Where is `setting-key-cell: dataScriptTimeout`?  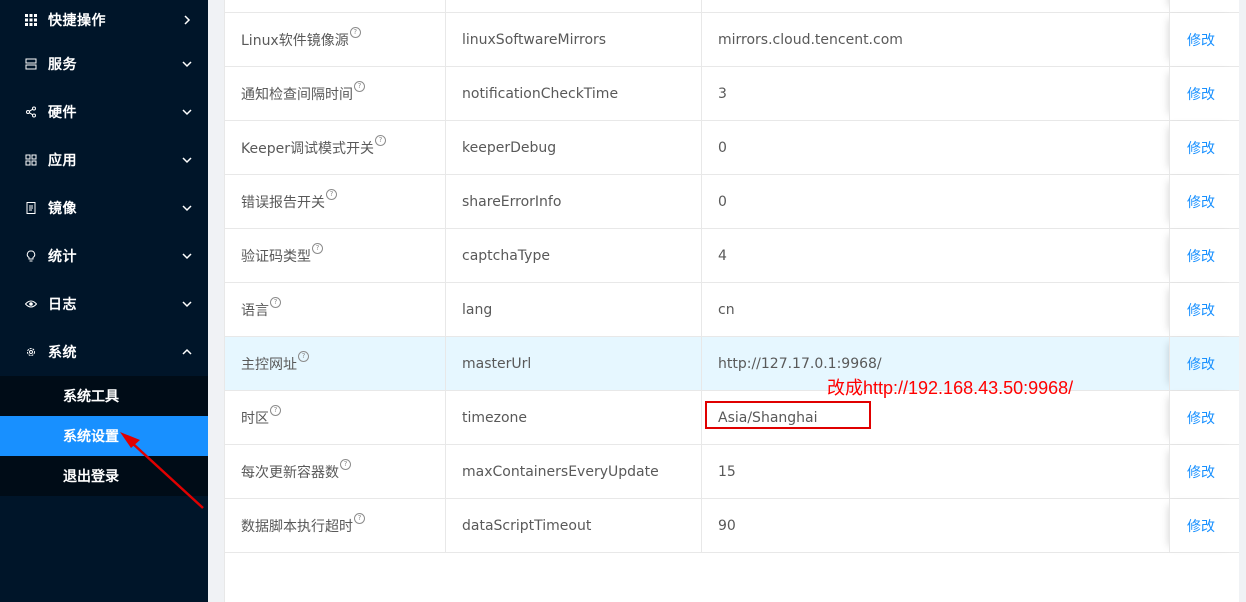
setting-key-cell: dataScriptTimeout is located at coordinates (573, 525).